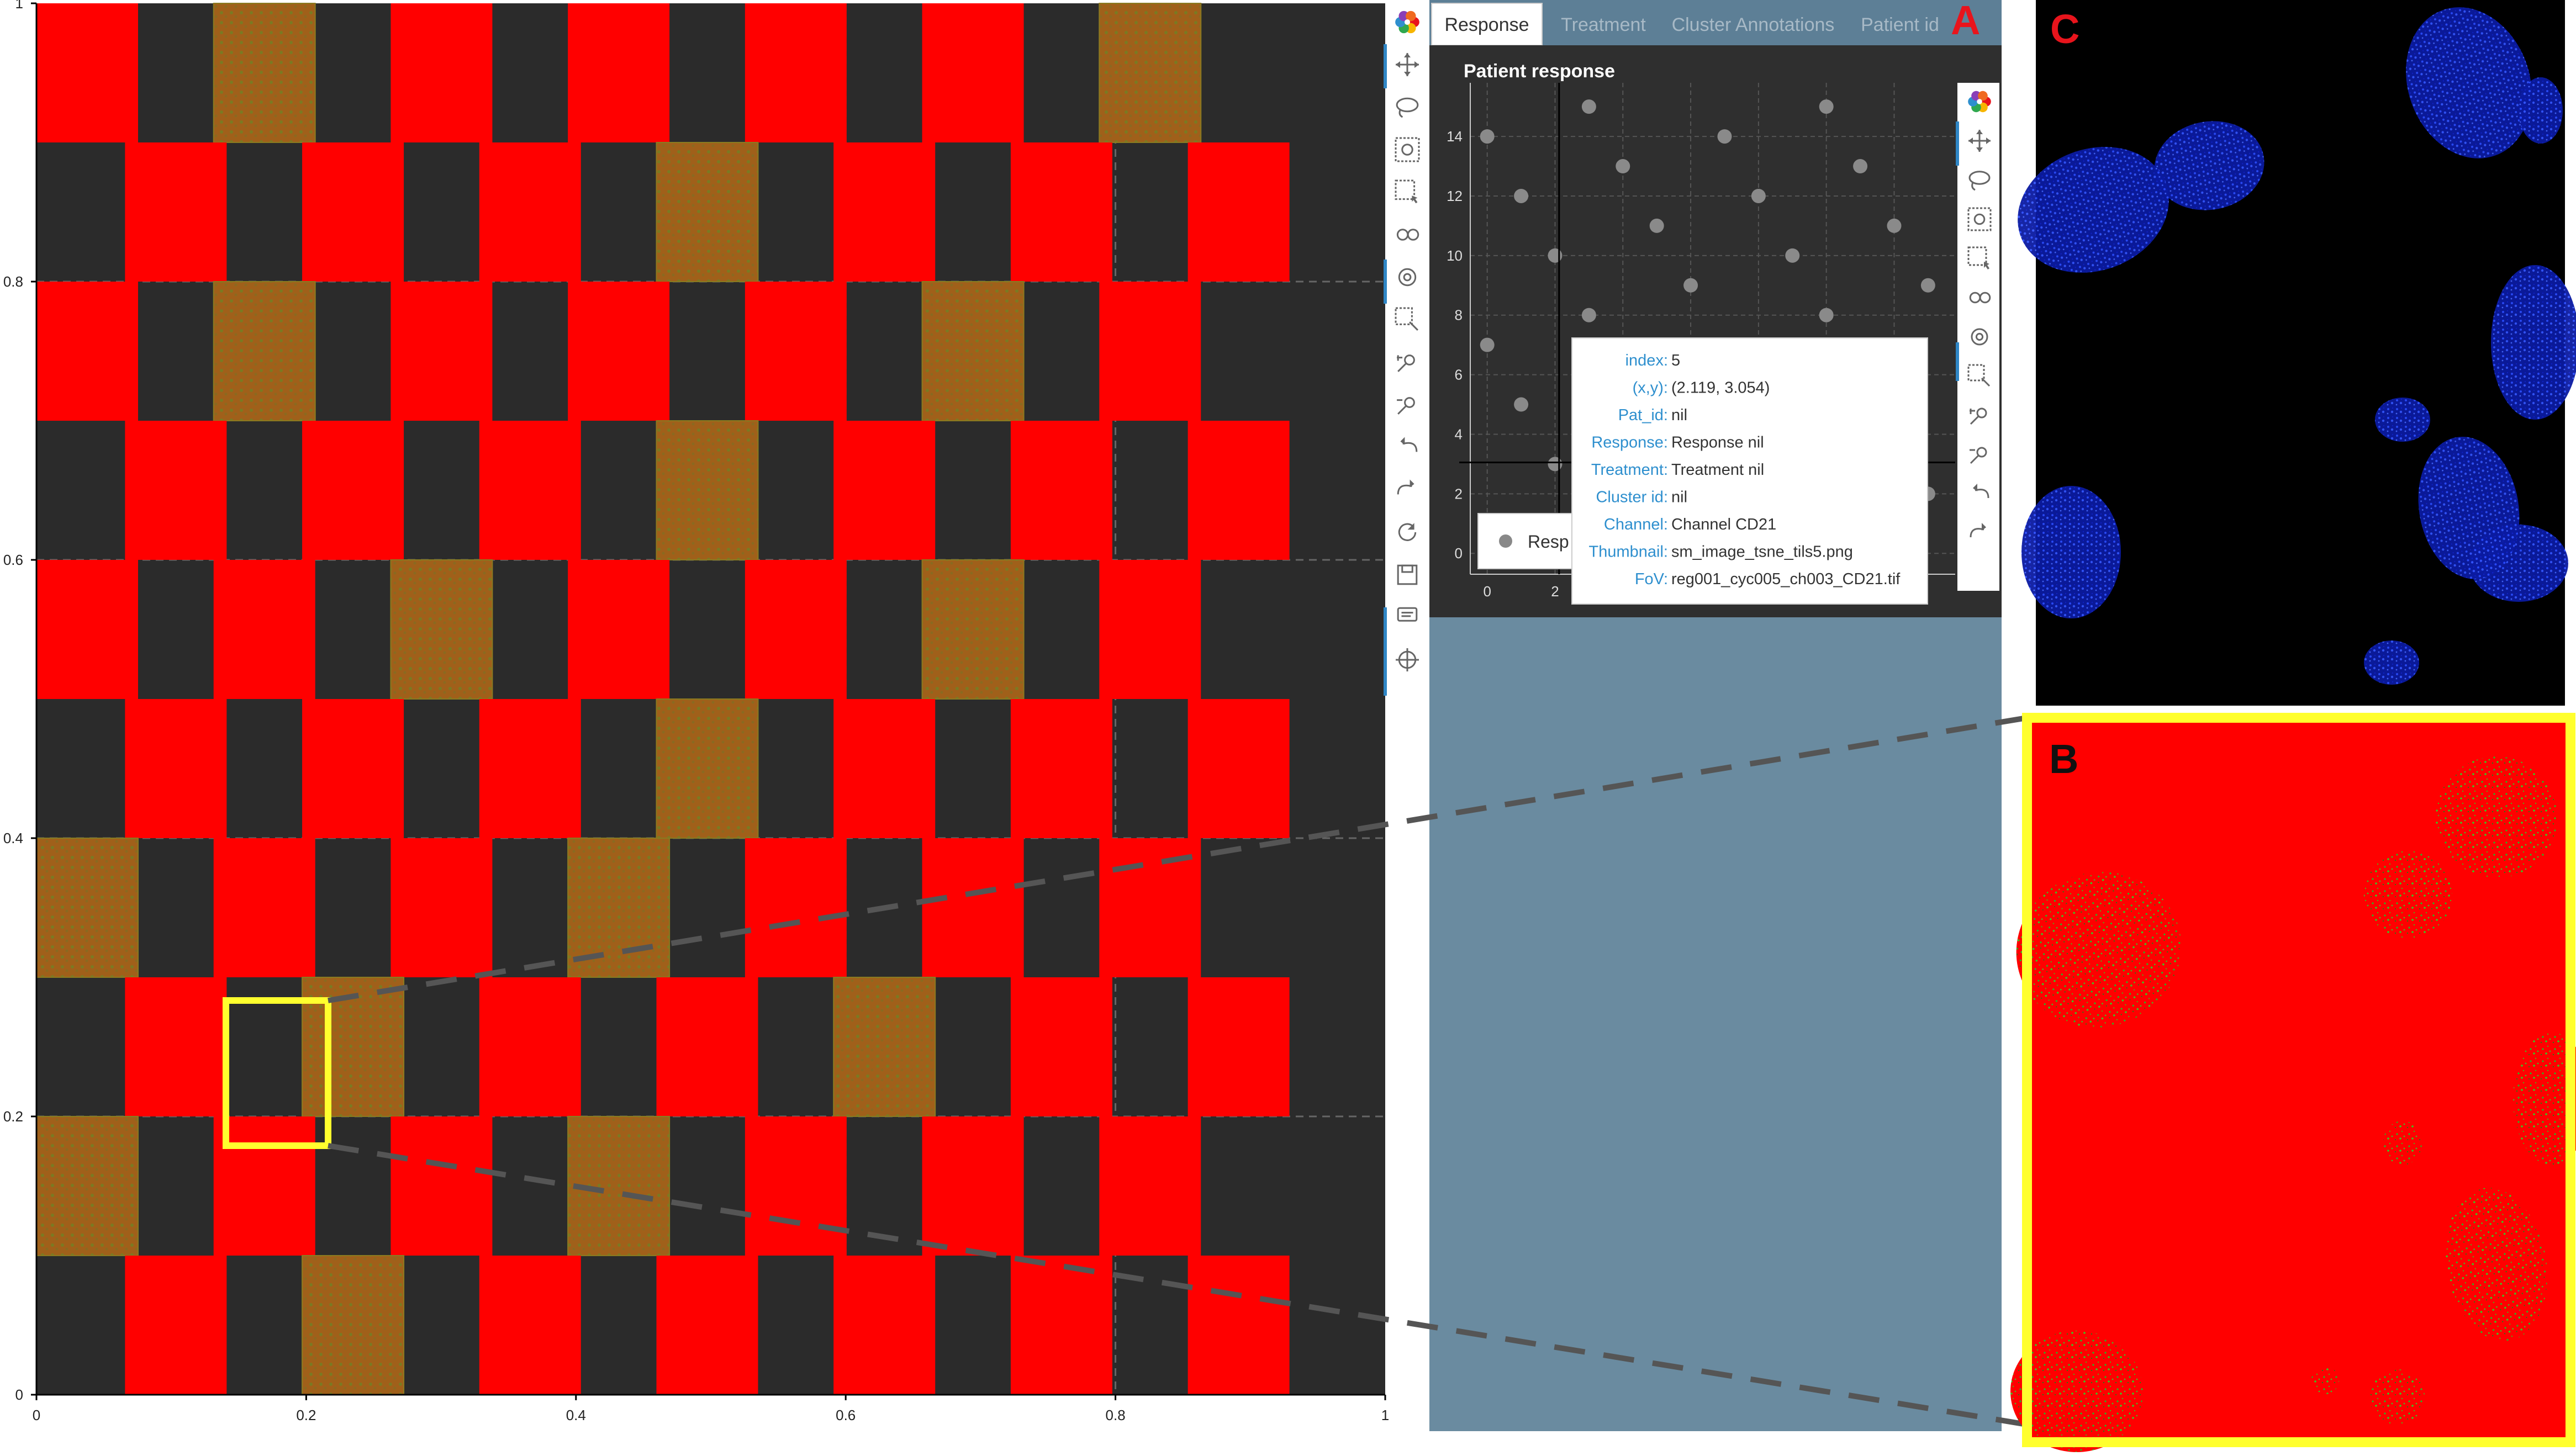 This screenshot has height=1456, width=2576. I want to click on tab-label: Patient id, so click(1900, 24).